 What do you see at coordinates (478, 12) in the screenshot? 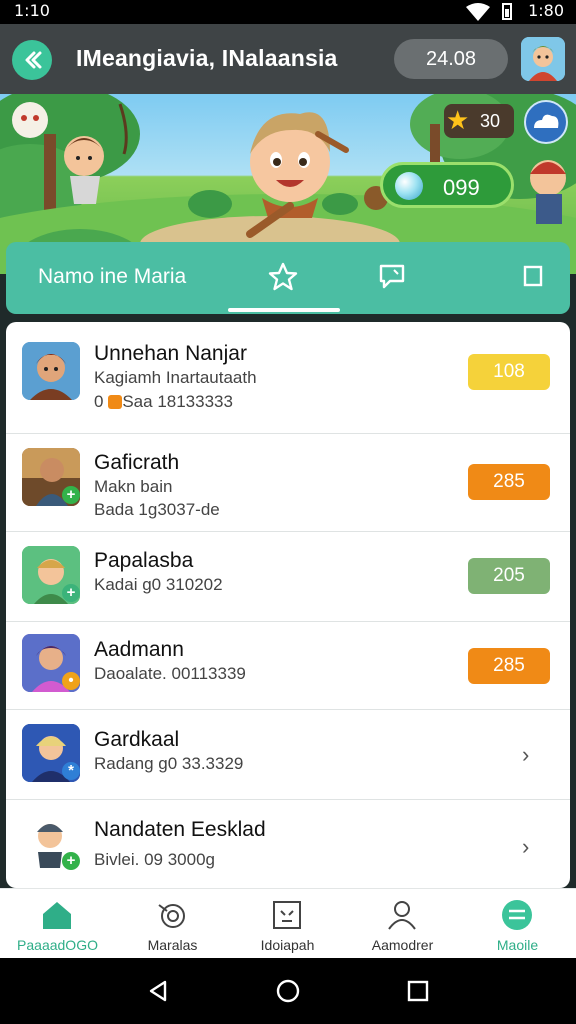
I see `wifi-icon` at bounding box center [478, 12].